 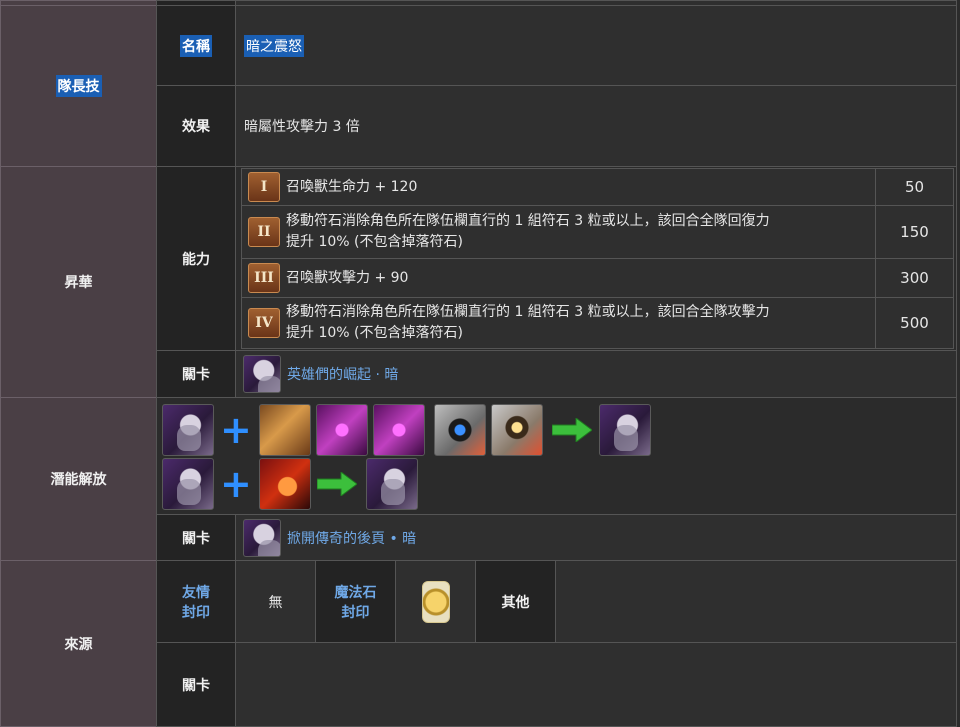 I want to click on ascension-title: 昇華, so click(x=78, y=283).